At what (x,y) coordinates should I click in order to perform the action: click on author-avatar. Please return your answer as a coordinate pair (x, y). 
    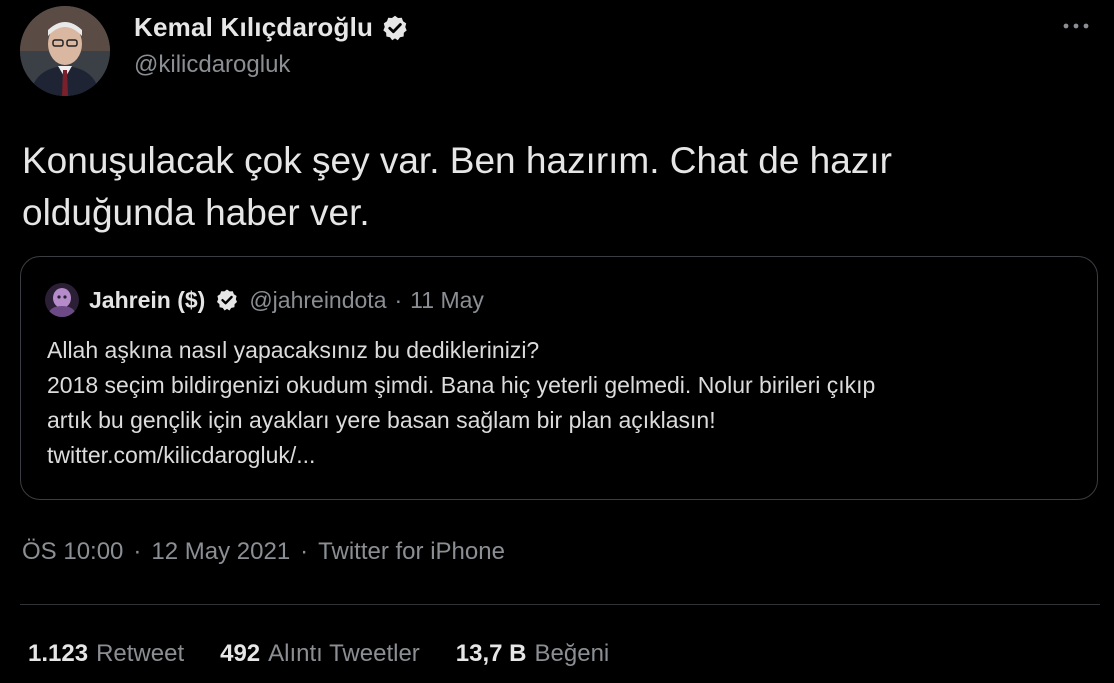
    Looking at the image, I should click on (65, 51).